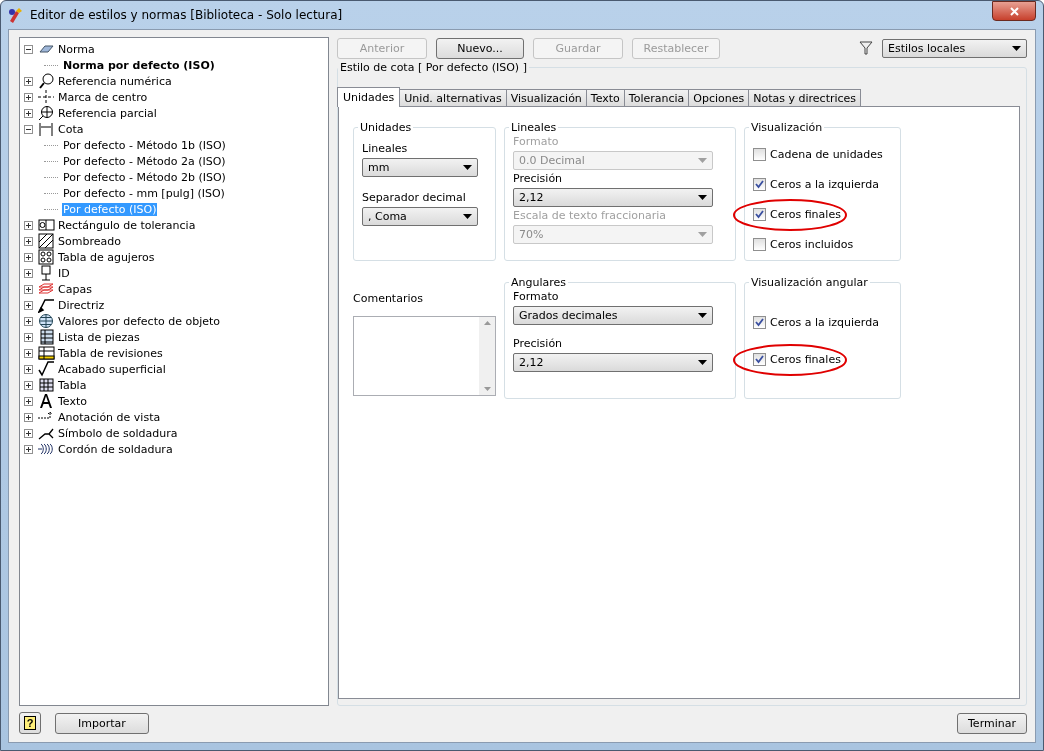 This screenshot has height=751, width=1044. Describe the element at coordinates (534, 127) in the screenshot. I see `group-title: Lineales` at that location.